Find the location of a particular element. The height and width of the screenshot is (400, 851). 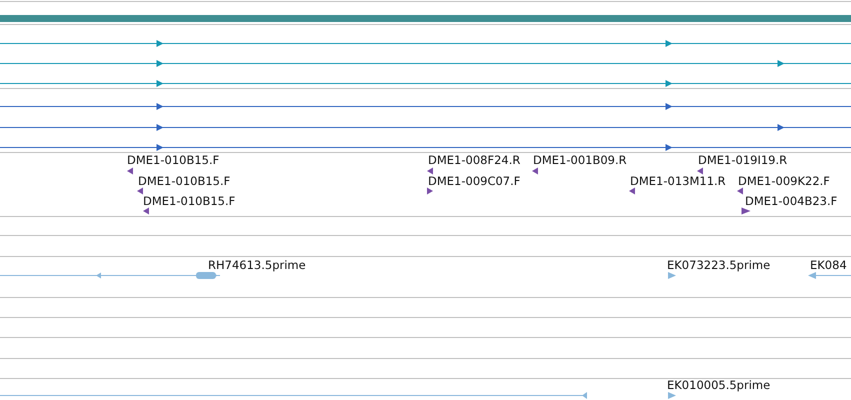

feature-label: EK010005.5prime is located at coordinates (718, 385).